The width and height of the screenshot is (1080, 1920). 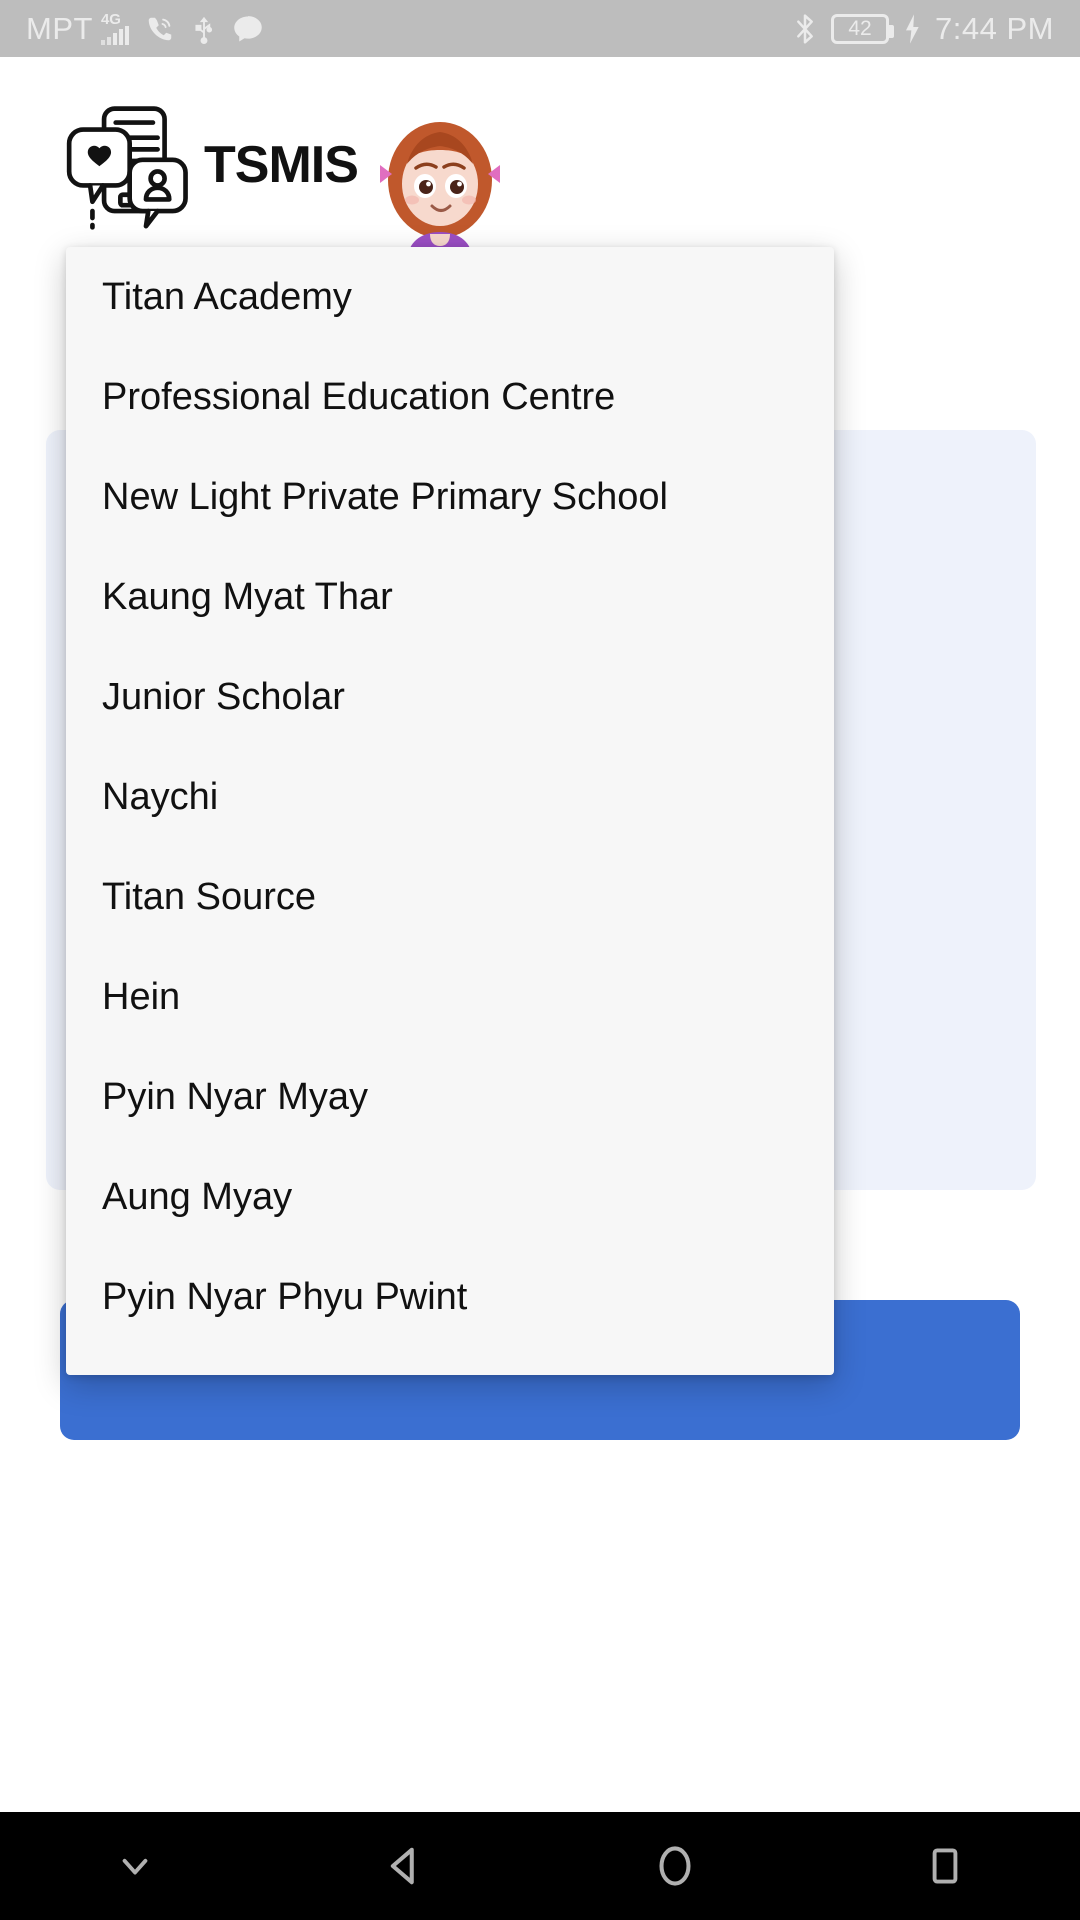 What do you see at coordinates (132, 164) in the screenshot?
I see `tsmis-chat-phone-logo` at bounding box center [132, 164].